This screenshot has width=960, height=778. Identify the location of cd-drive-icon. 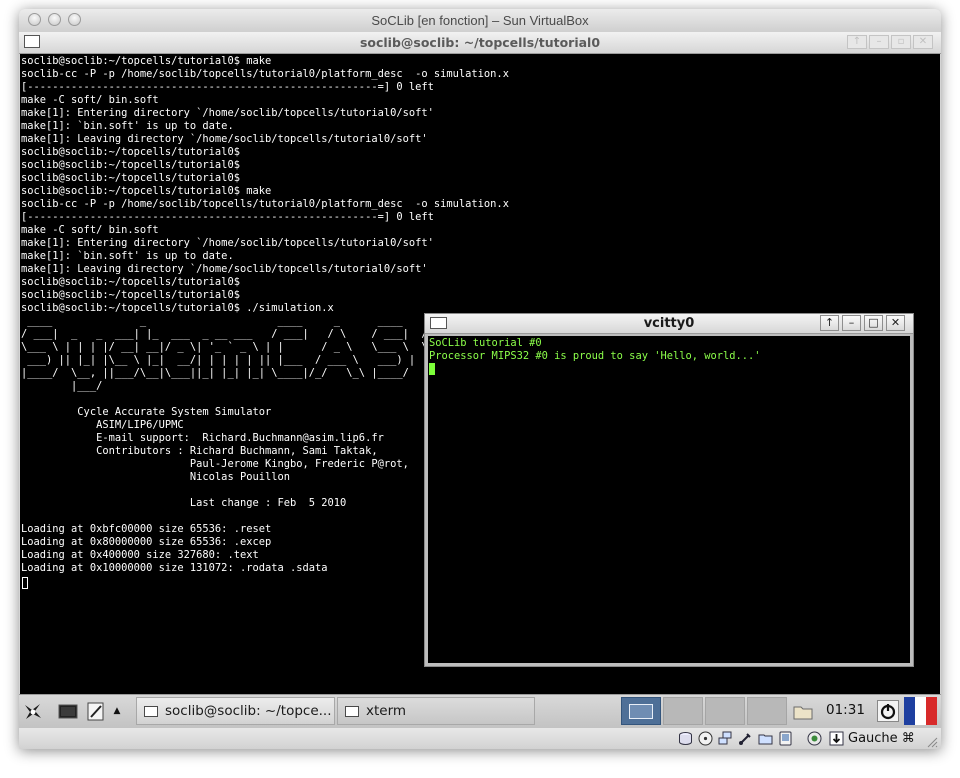
(705, 738).